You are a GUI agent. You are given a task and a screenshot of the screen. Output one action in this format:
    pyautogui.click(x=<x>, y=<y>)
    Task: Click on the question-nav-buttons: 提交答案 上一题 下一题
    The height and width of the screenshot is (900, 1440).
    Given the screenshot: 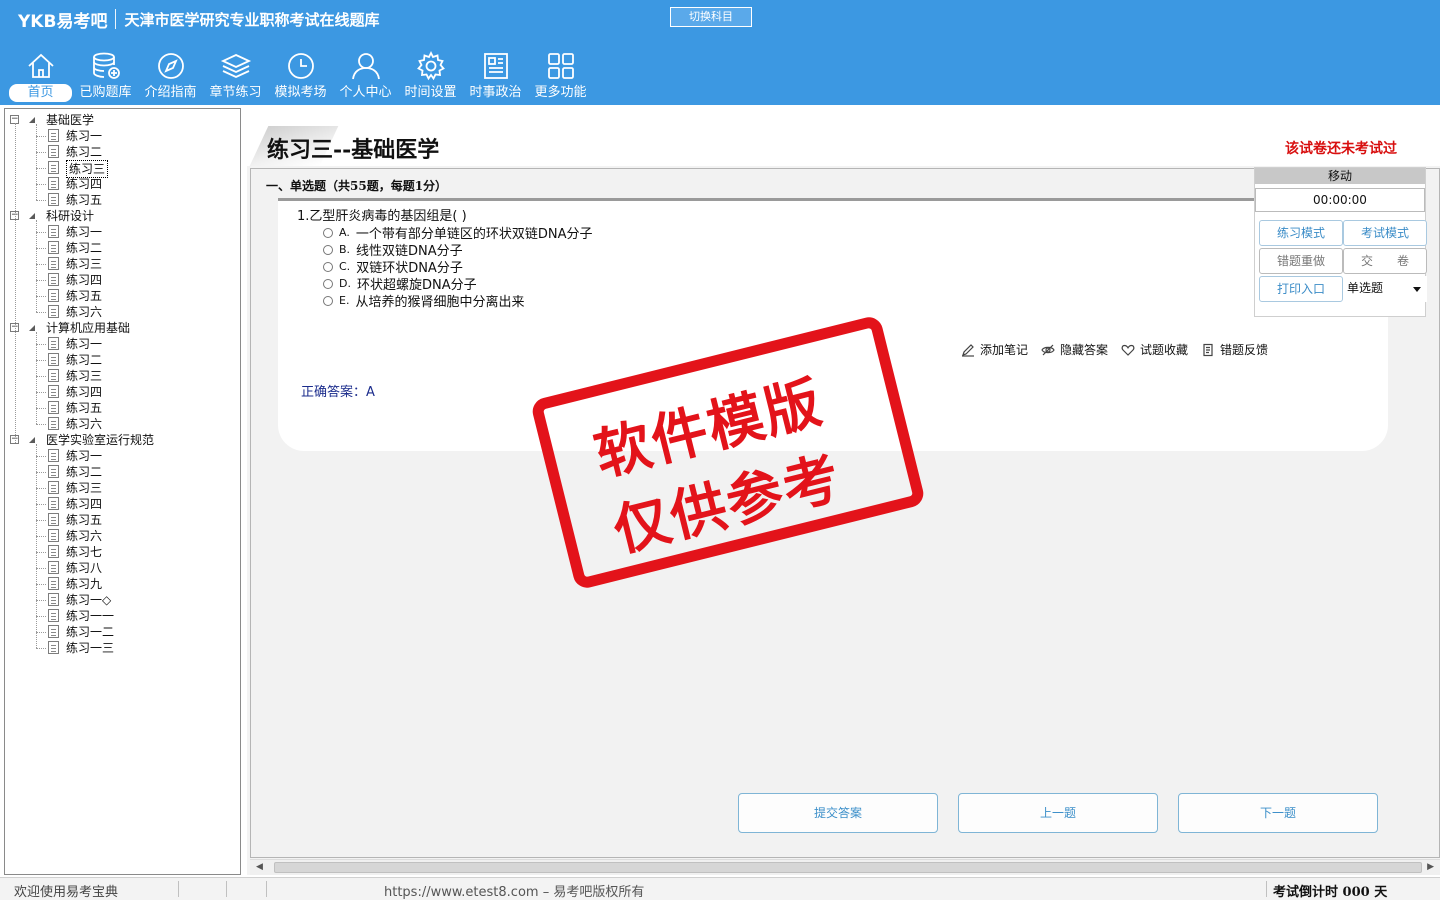 What is the action you would take?
    pyautogui.click(x=1068, y=813)
    